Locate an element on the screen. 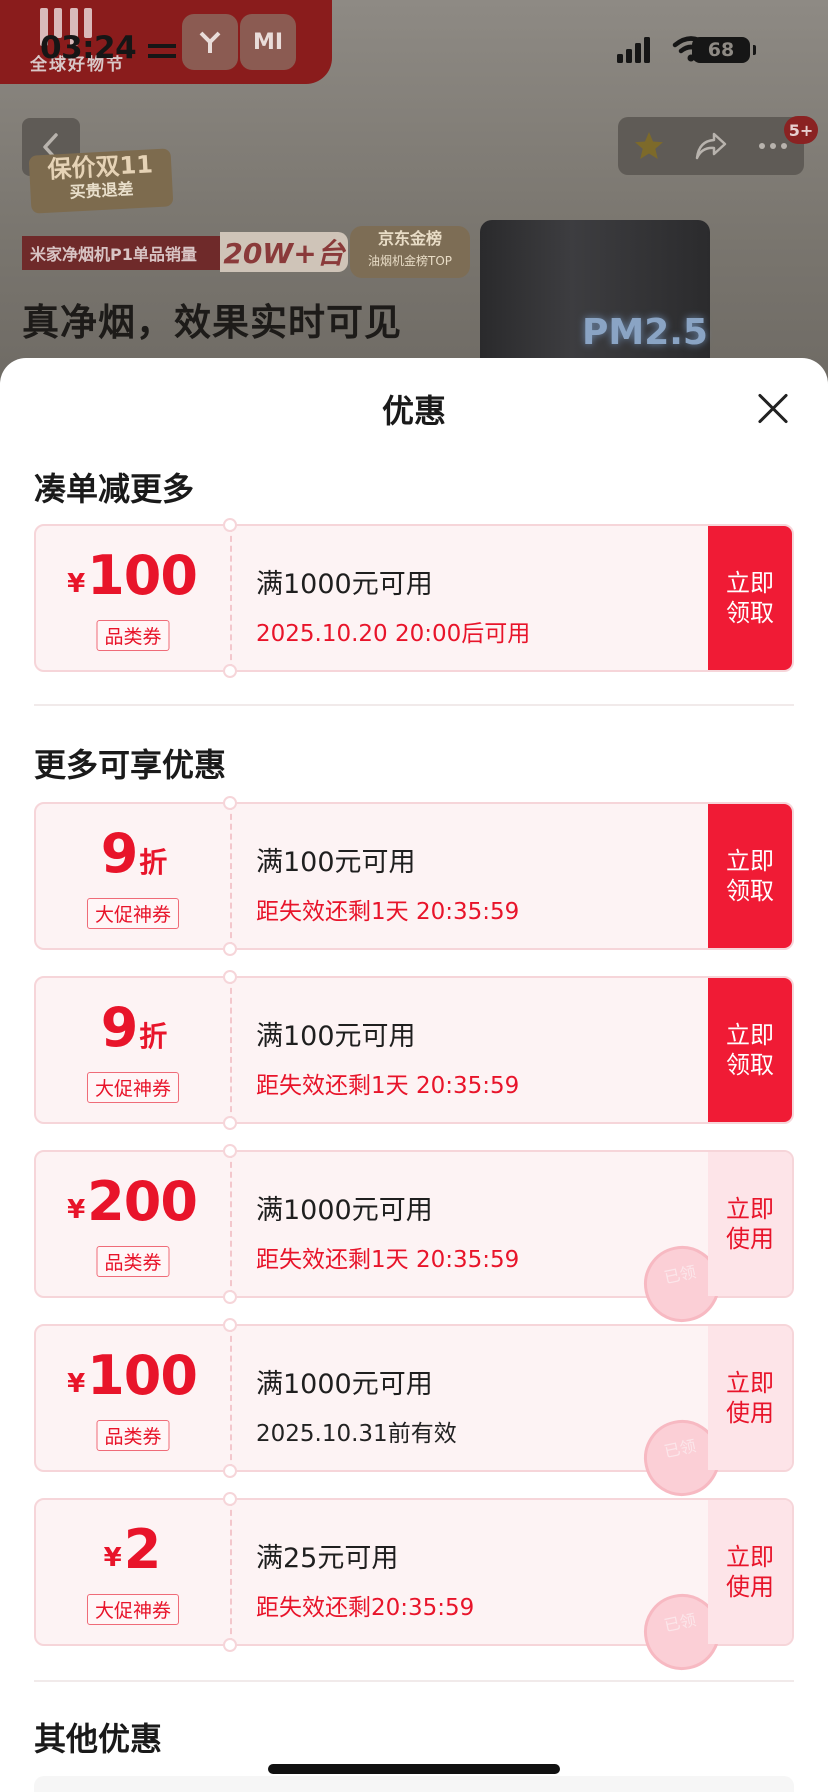  product-pm-label: PM2.5 is located at coordinates (645, 332).